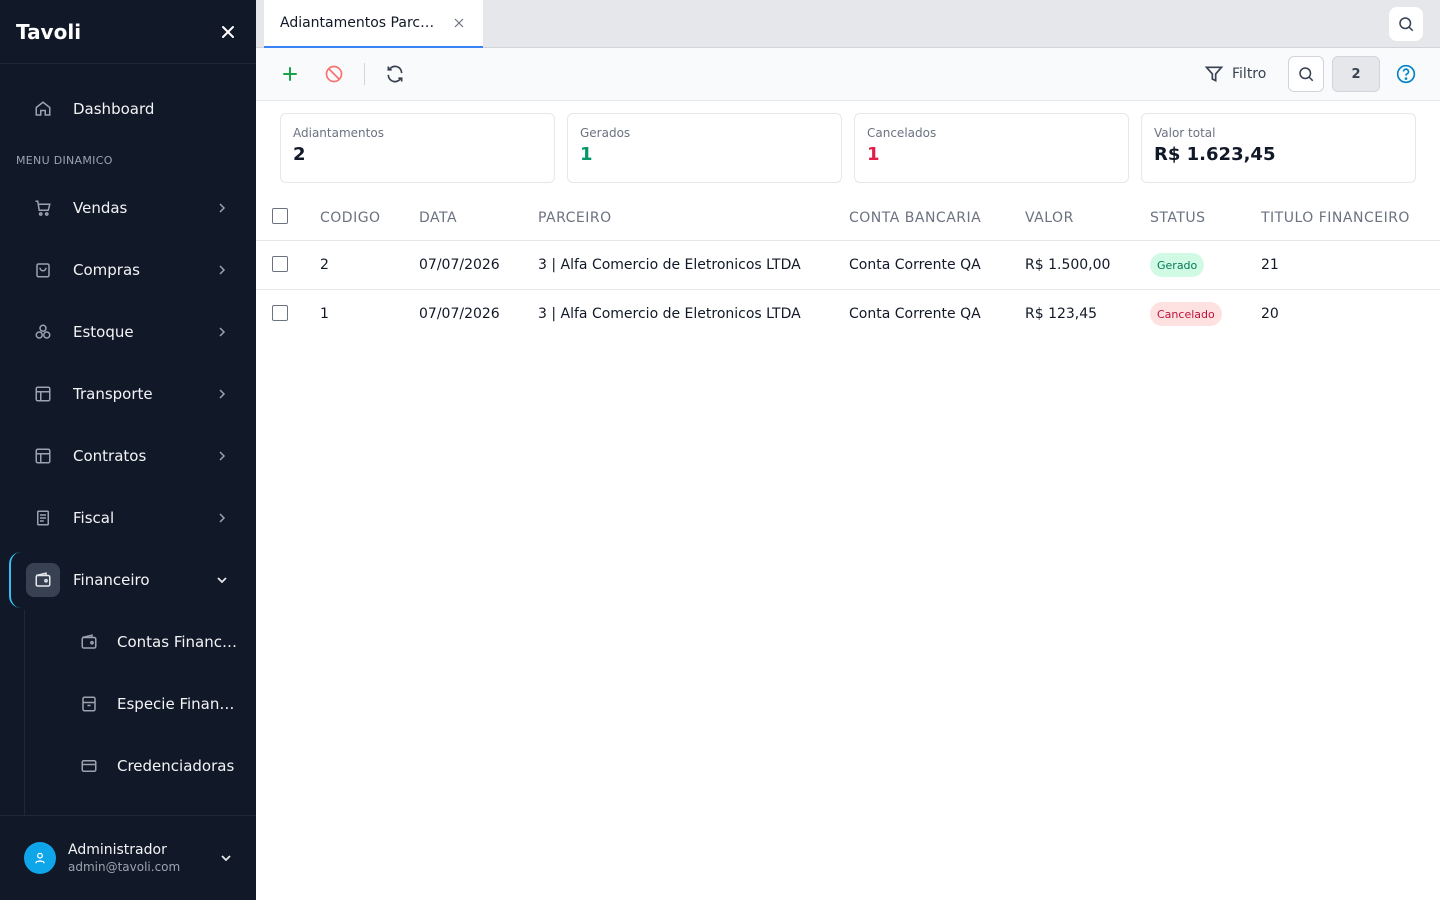 The image size is (1440, 900). What do you see at coordinates (111, 580) in the screenshot?
I see `sidebar-item-label: Financeiro` at bounding box center [111, 580].